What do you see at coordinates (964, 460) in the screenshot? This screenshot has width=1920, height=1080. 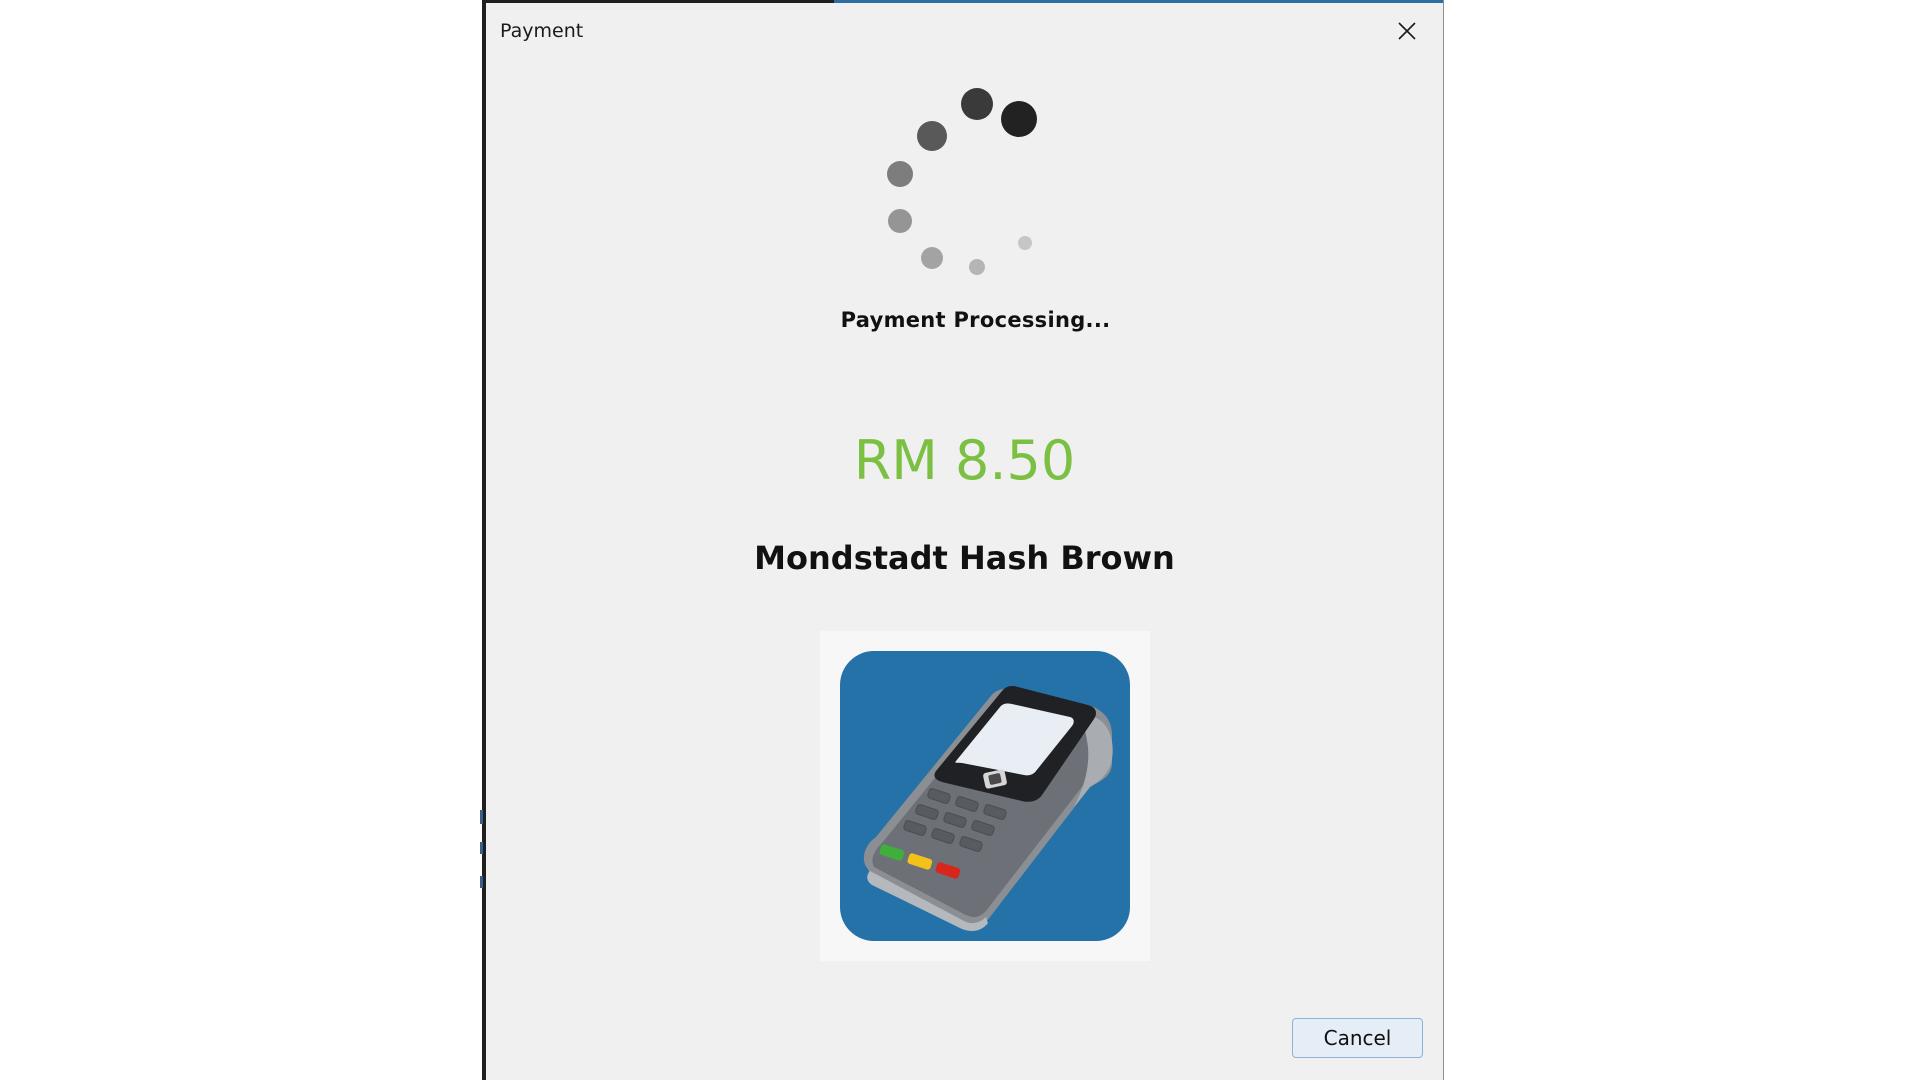 I see `payment-amount: RM 8.50` at bounding box center [964, 460].